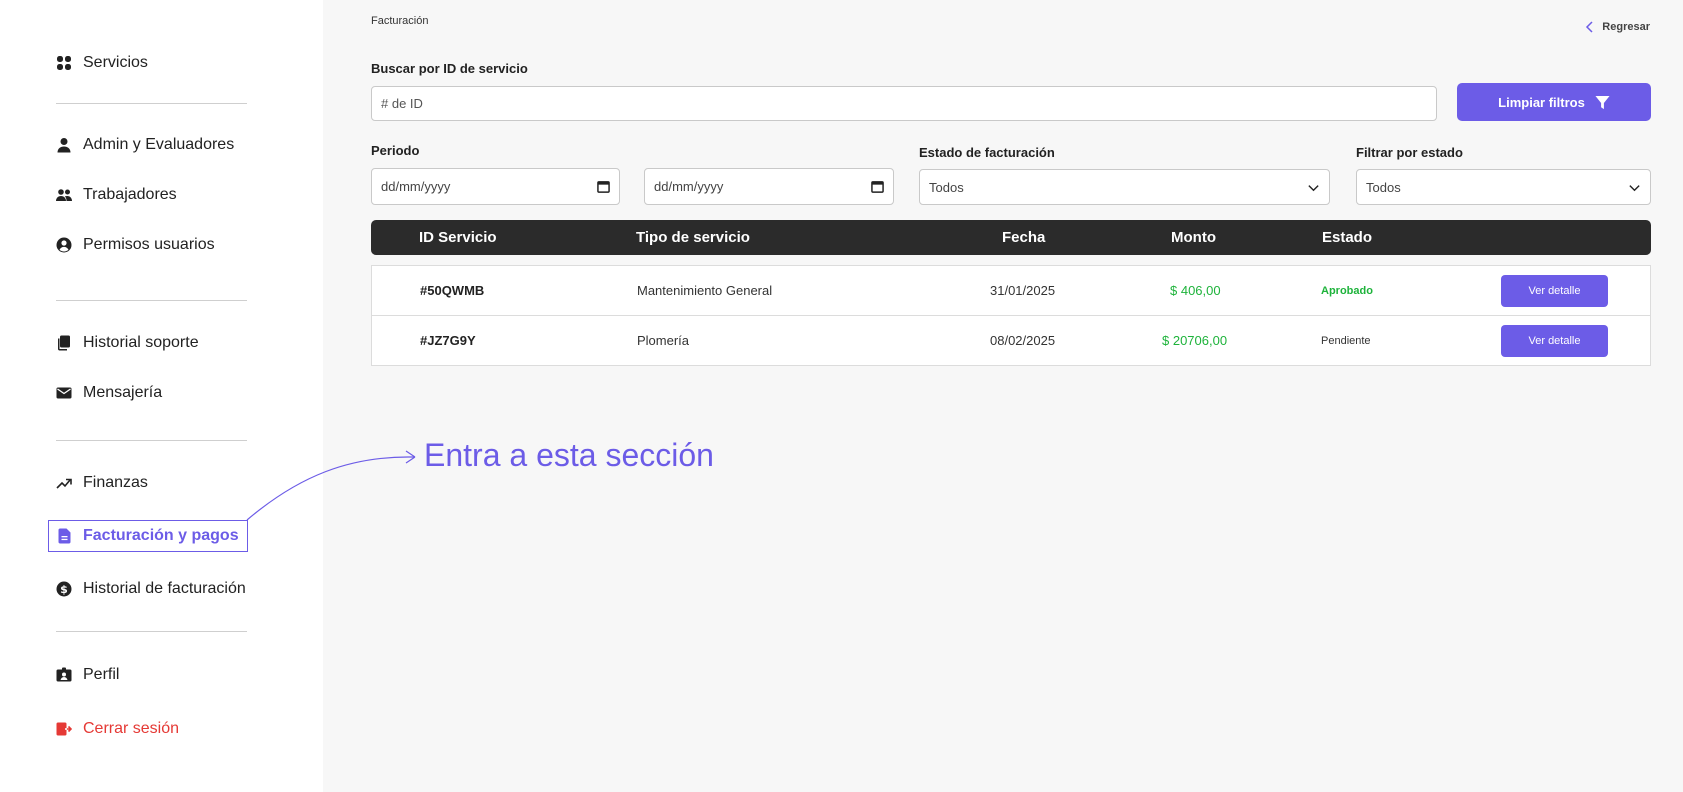  What do you see at coordinates (1503, 187) in the screenshot?
I see `filter-state-select: Todos` at bounding box center [1503, 187].